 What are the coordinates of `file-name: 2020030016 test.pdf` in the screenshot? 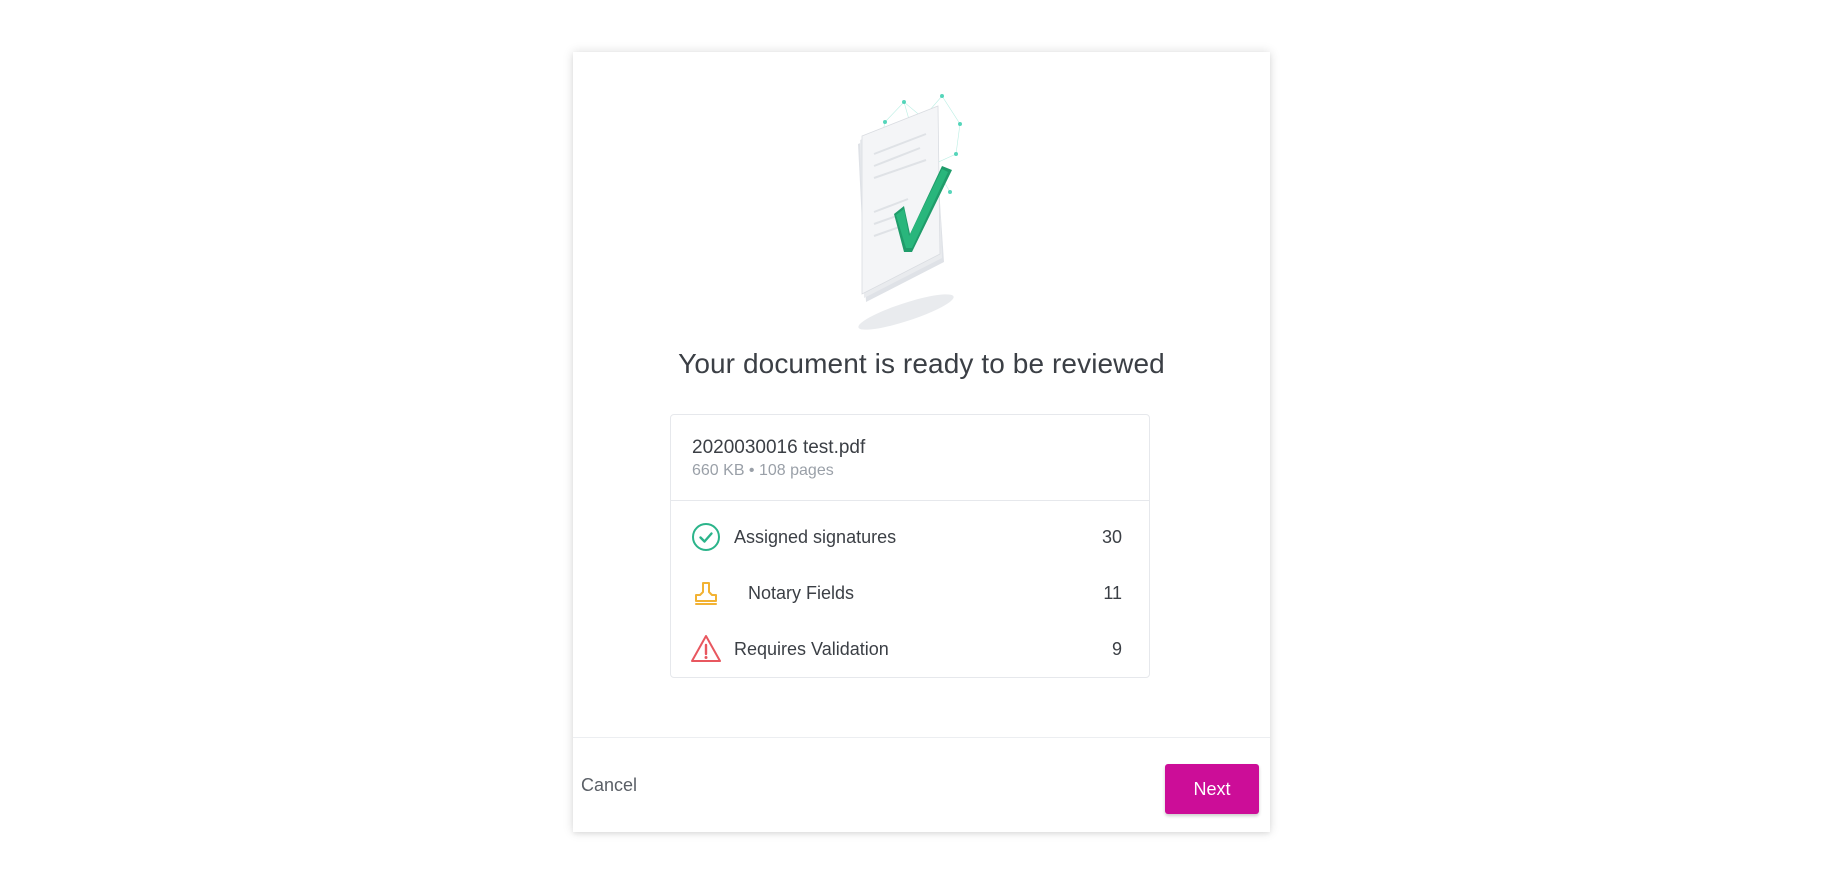 It's located at (779, 447).